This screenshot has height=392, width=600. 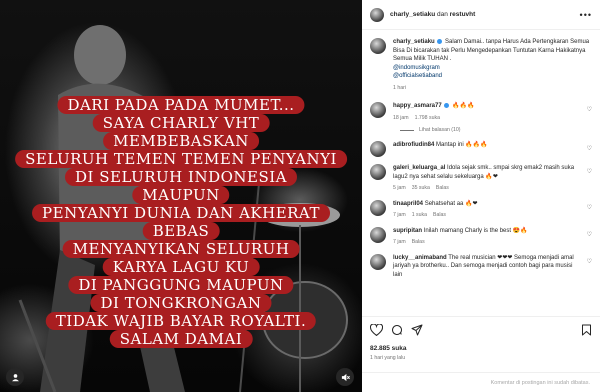 I want to click on comment-text: Sehatsehat aa 🔥❤, so click(x=451, y=203).